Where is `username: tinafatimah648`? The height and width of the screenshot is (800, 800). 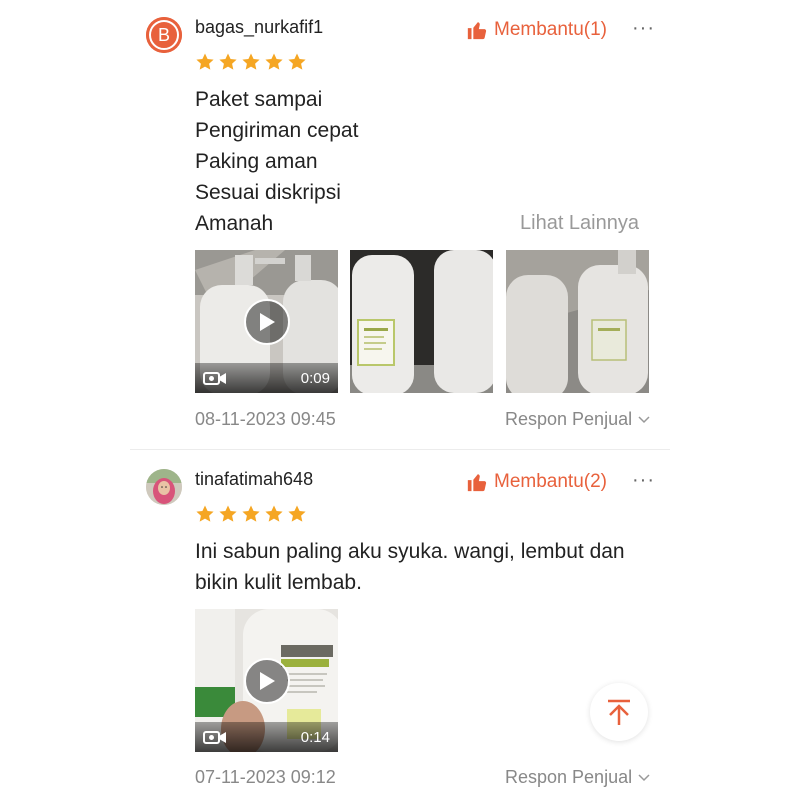
username: tinafatimah648 is located at coordinates (254, 479).